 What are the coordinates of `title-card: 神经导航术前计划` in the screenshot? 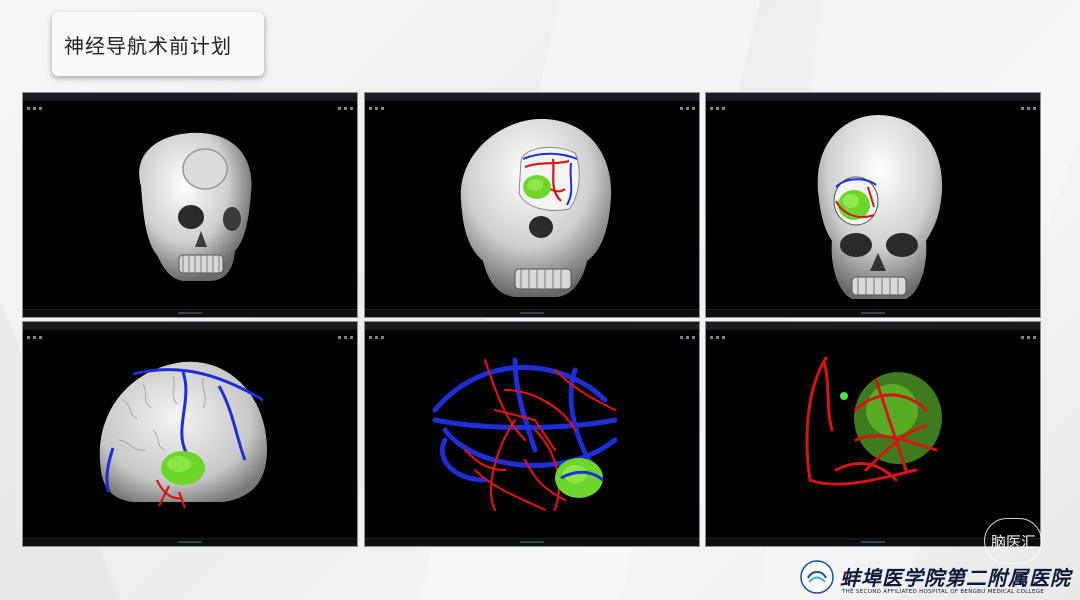 It's located at (158, 44).